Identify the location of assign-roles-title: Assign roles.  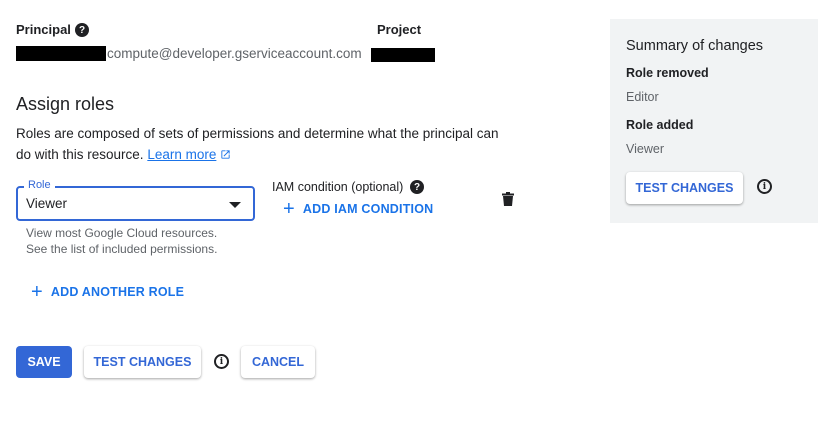
(65, 104).